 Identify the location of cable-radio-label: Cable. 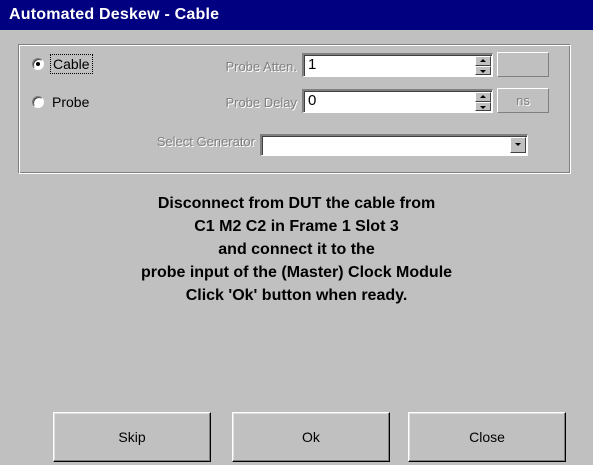
(71, 64).